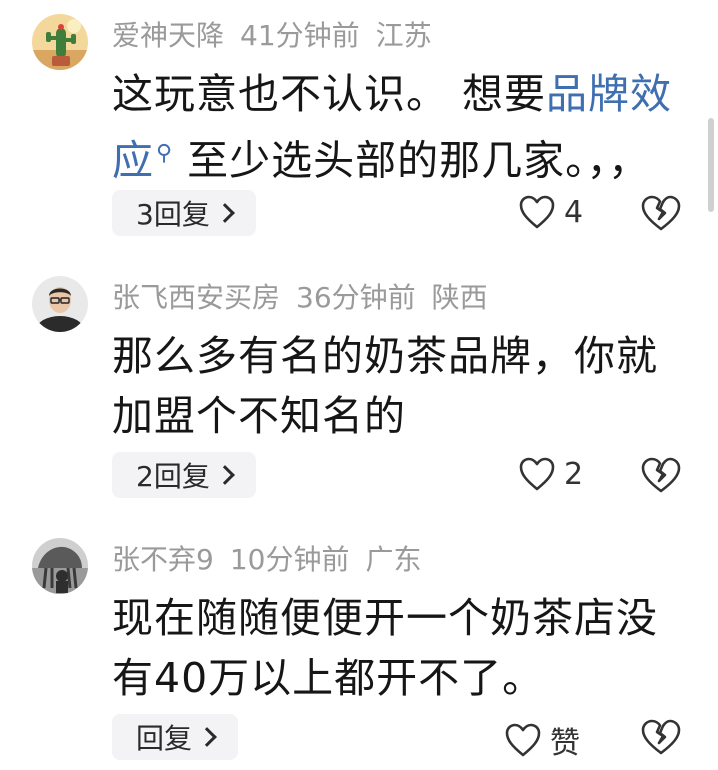  I want to click on like-count: 2, so click(574, 474).